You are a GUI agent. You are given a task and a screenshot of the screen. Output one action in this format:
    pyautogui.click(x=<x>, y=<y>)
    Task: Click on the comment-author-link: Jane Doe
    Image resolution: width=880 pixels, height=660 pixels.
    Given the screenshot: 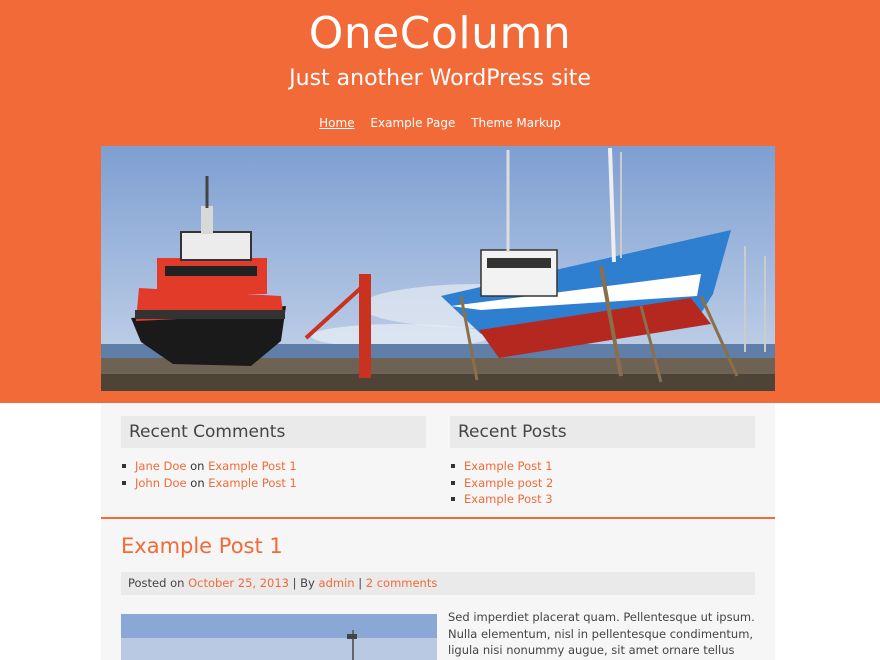 What is the action you would take?
    pyautogui.click(x=160, y=466)
    